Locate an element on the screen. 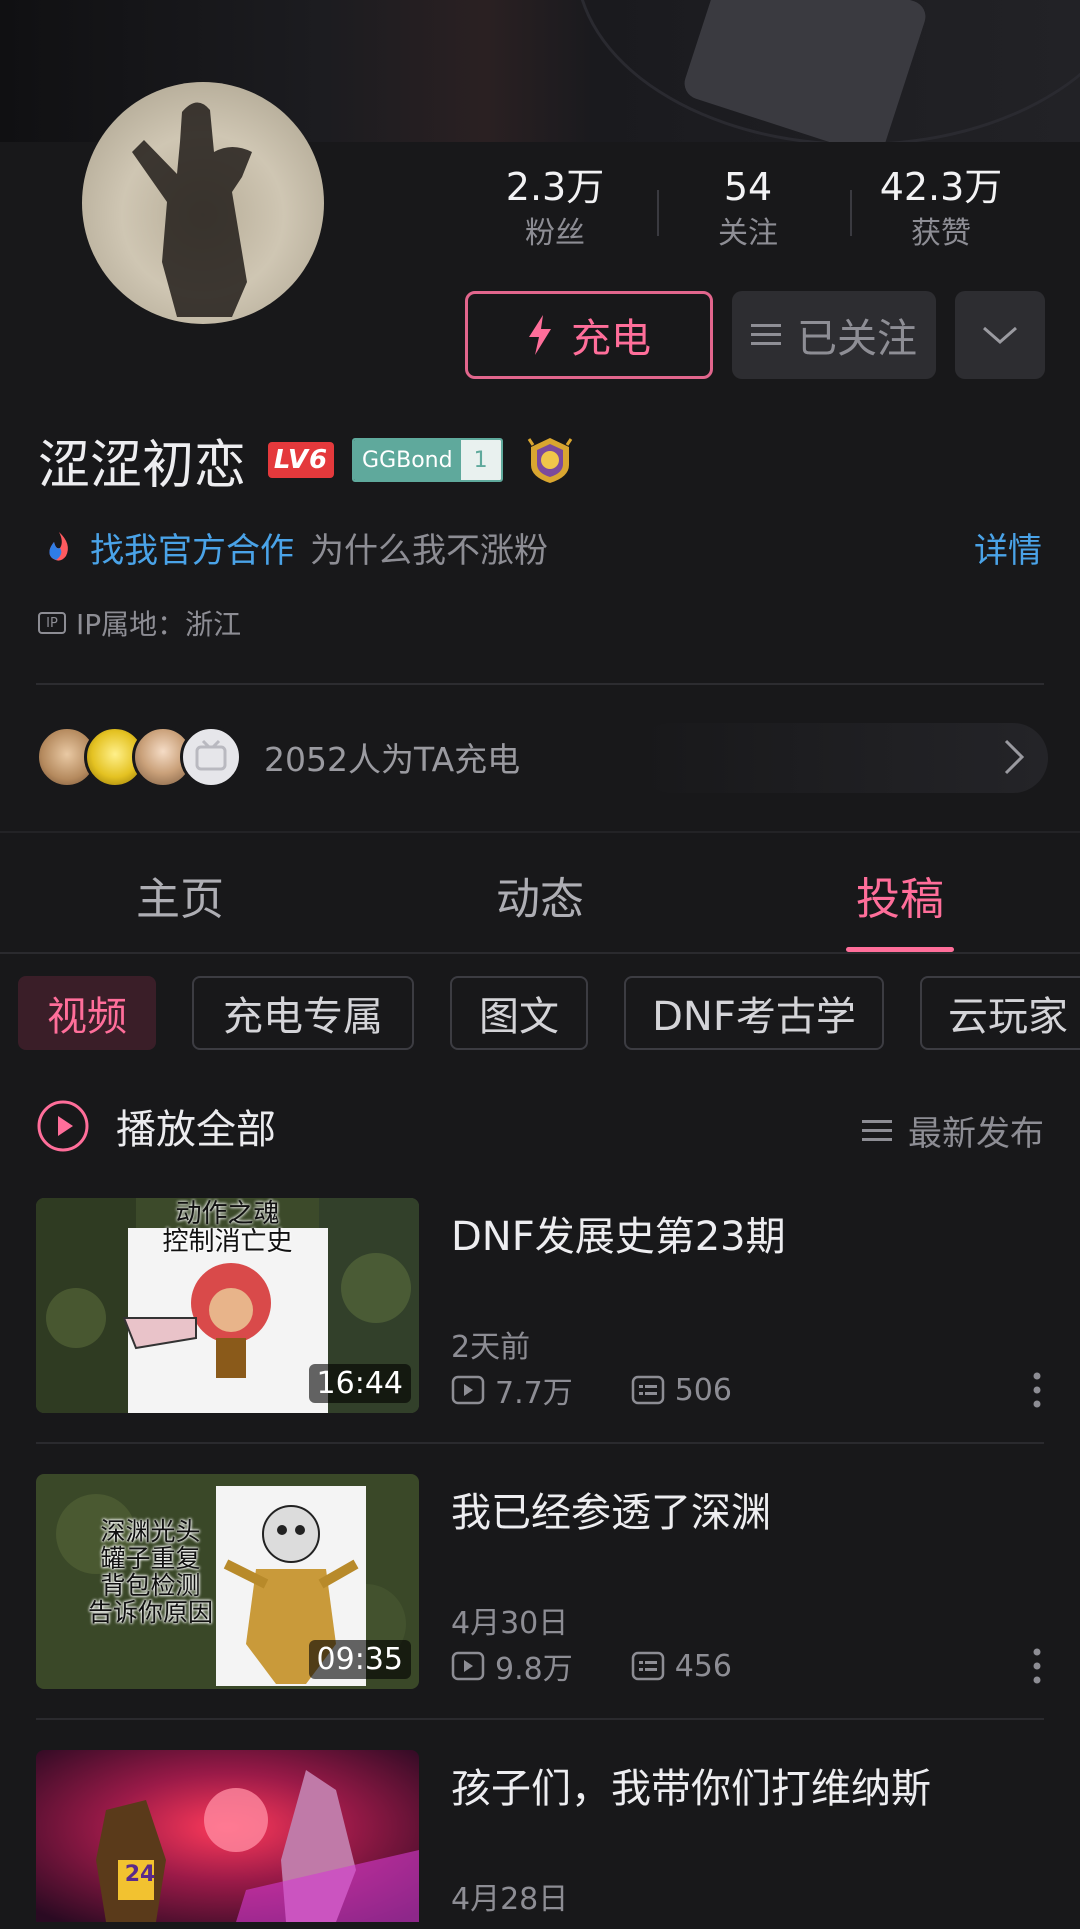  chevron-right-icon is located at coordinates (1014, 757).